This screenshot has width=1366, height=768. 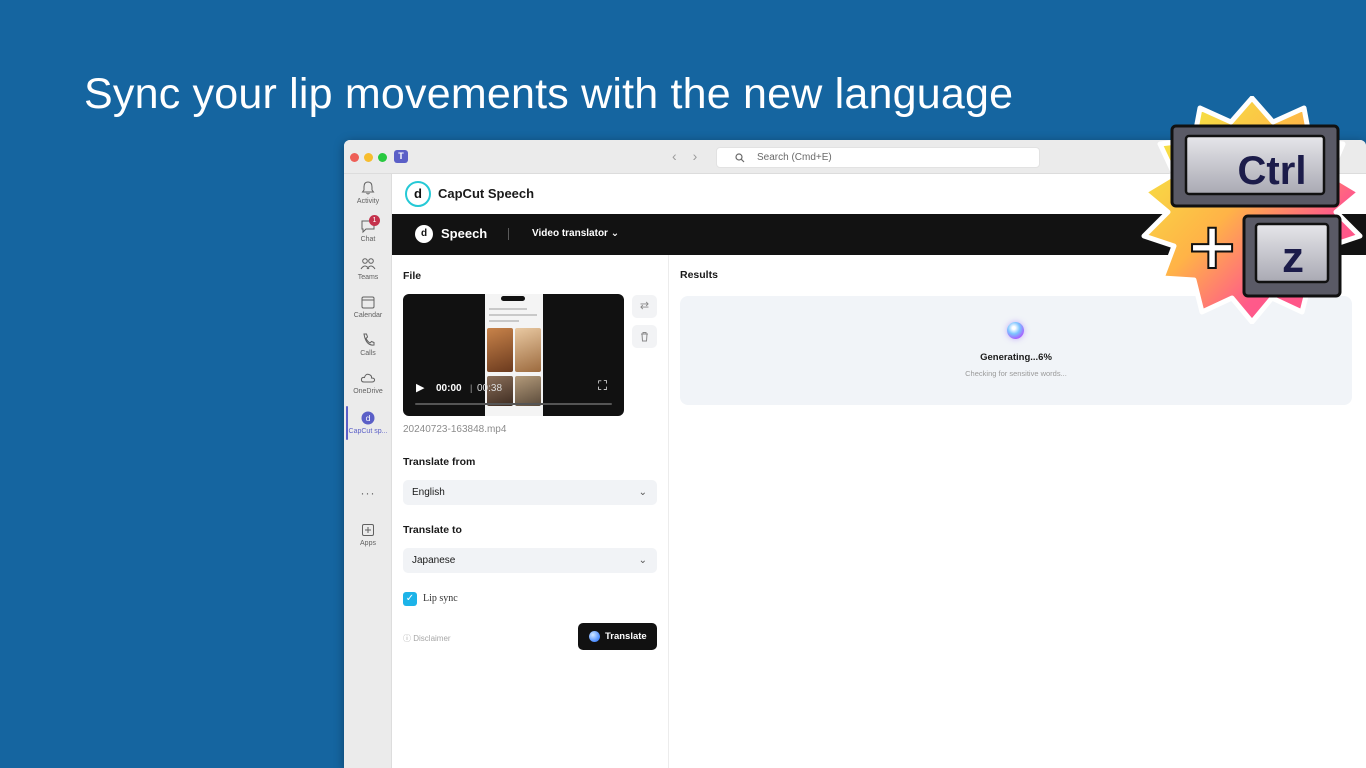 I want to click on search-icon, so click(x=740, y=159).